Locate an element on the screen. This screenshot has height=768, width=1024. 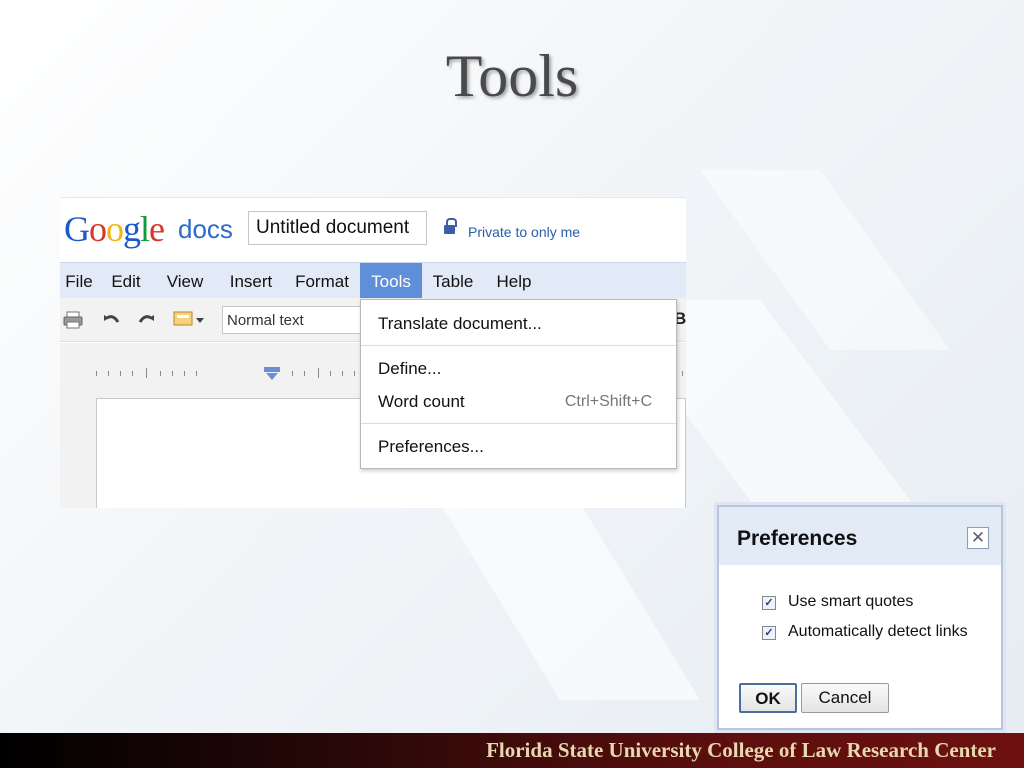
privacy-link: Private to only me is located at coordinates (524, 232).